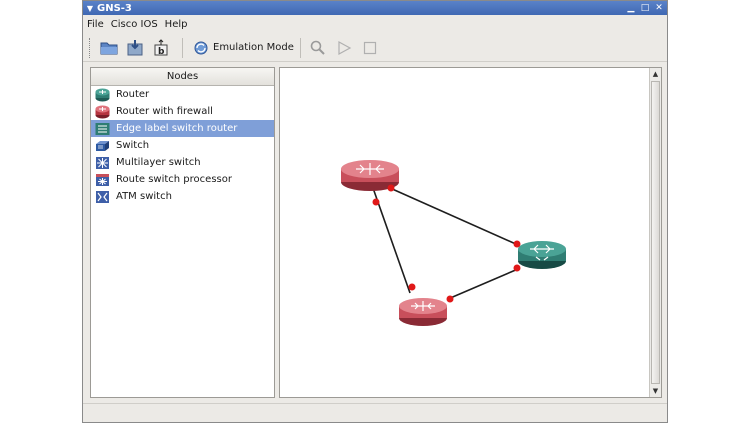 This screenshot has height=423, width=752. What do you see at coordinates (182, 77) in the screenshot?
I see `nodes-header: Nodes` at bounding box center [182, 77].